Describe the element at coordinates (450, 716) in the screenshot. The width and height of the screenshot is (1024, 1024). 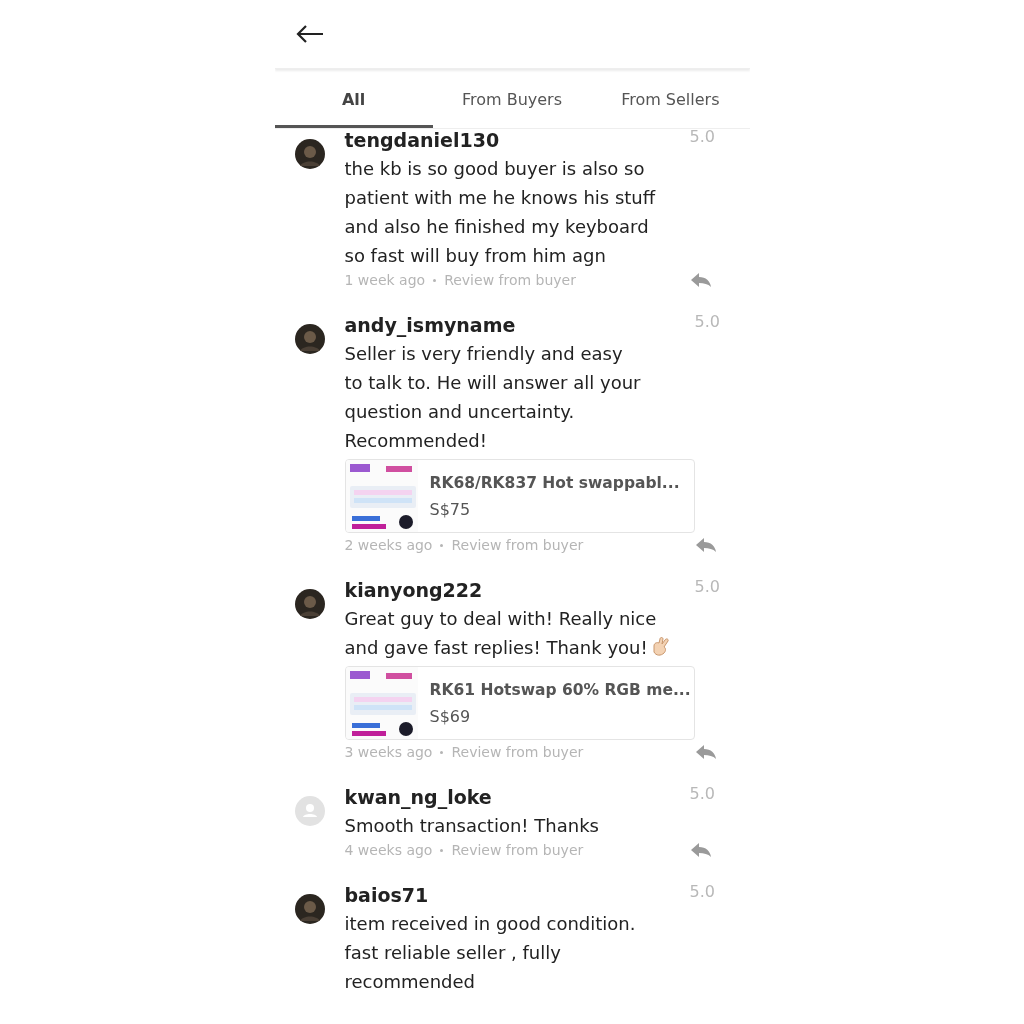
I see `product-price: S$69` at that location.